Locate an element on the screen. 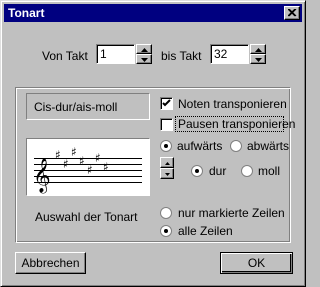  close-icon is located at coordinates (292, 13).